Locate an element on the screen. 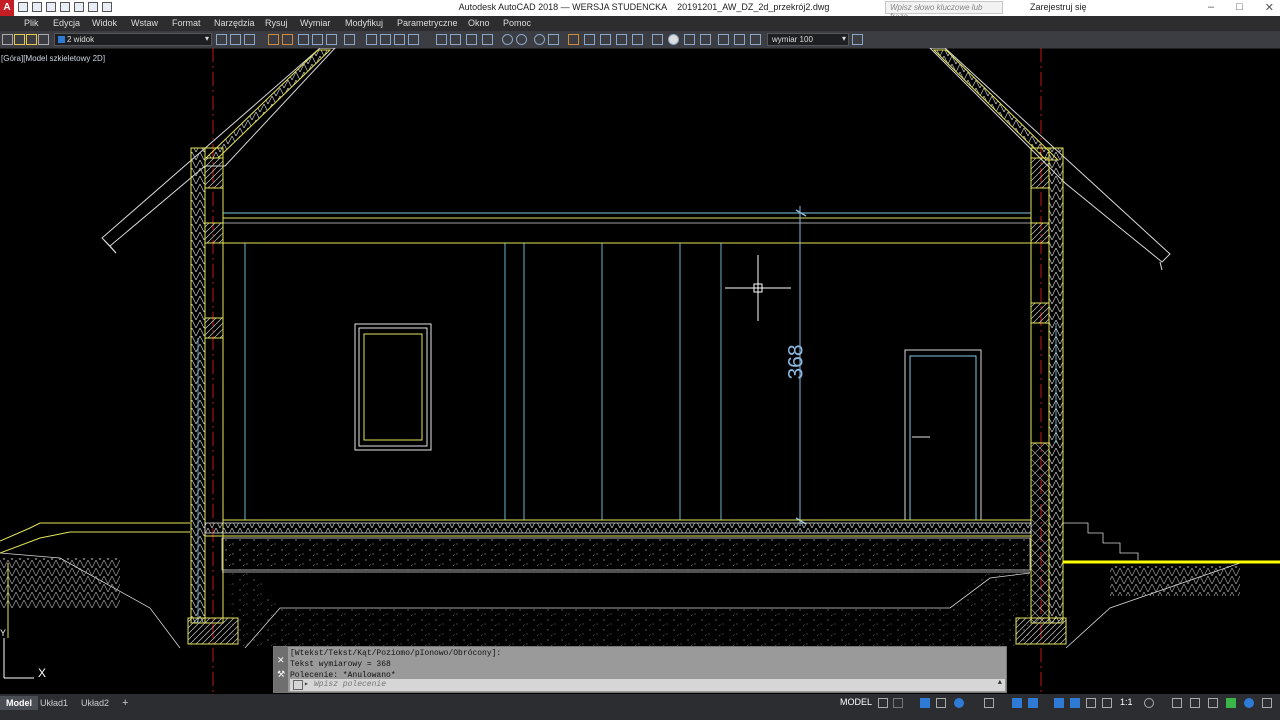 The width and height of the screenshot is (1280, 720). chevron-up-icon: ▲ is located at coordinates (1000, 683).